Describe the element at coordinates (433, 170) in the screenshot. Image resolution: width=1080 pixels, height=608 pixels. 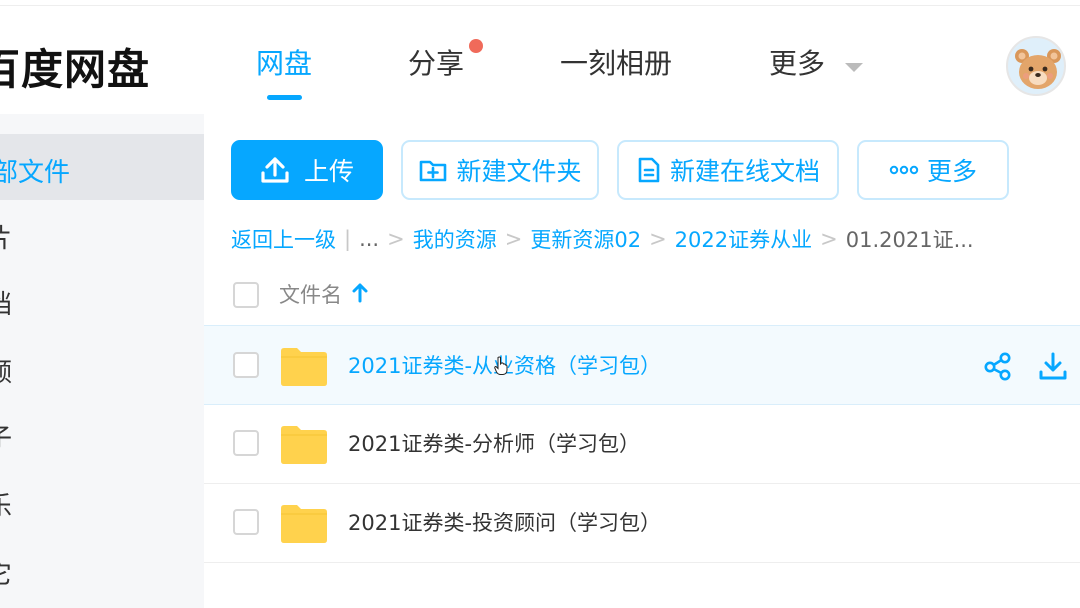
I see `new-folder-icon` at that location.